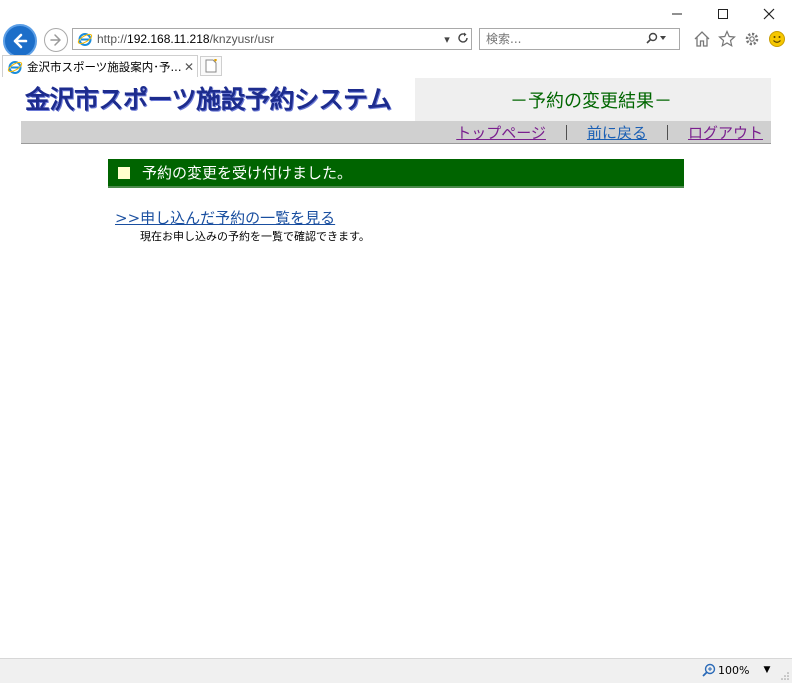 The width and height of the screenshot is (792, 683). What do you see at coordinates (168, 39) in the screenshot?
I see `address-host: 192.168.11.218` at bounding box center [168, 39].